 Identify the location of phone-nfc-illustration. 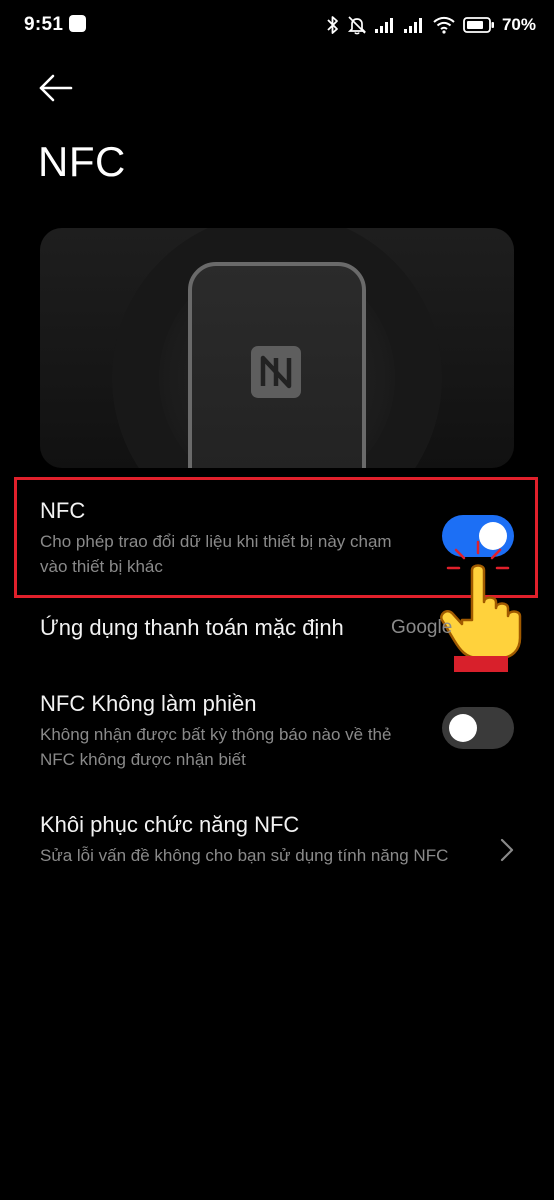
(277, 348).